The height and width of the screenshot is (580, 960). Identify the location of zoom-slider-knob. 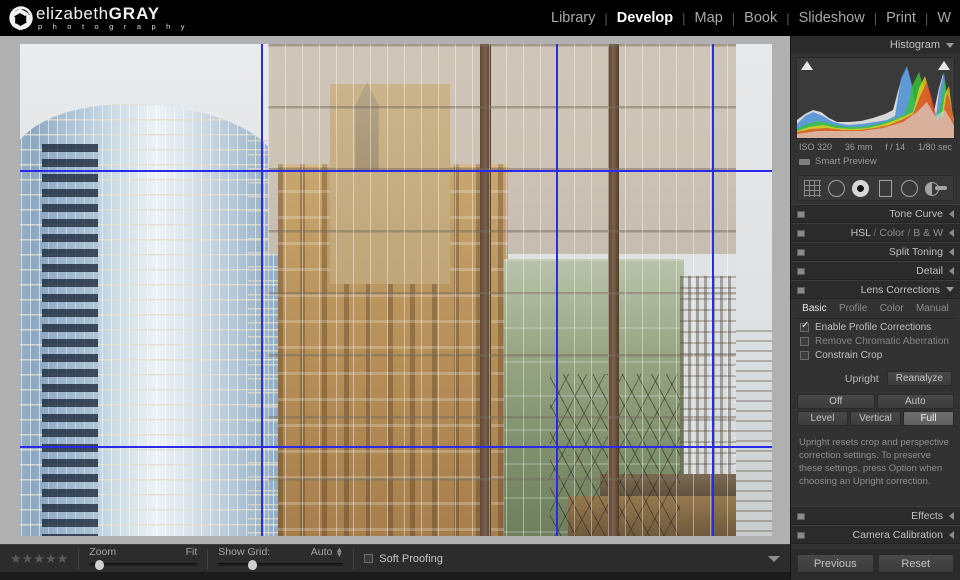
(100, 564).